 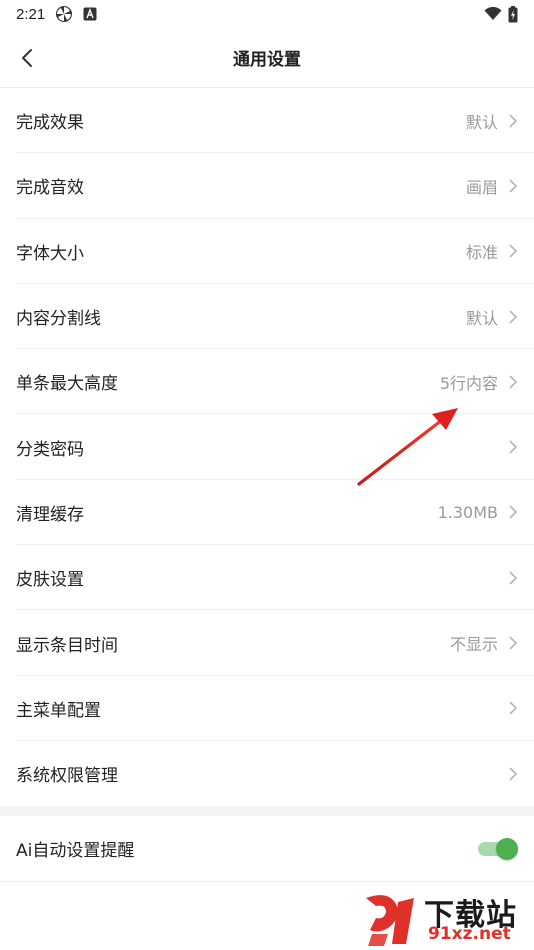 What do you see at coordinates (267, 382) in the screenshot?
I see `setting-row-max-height: 单条最大高度 5行内容` at bounding box center [267, 382].